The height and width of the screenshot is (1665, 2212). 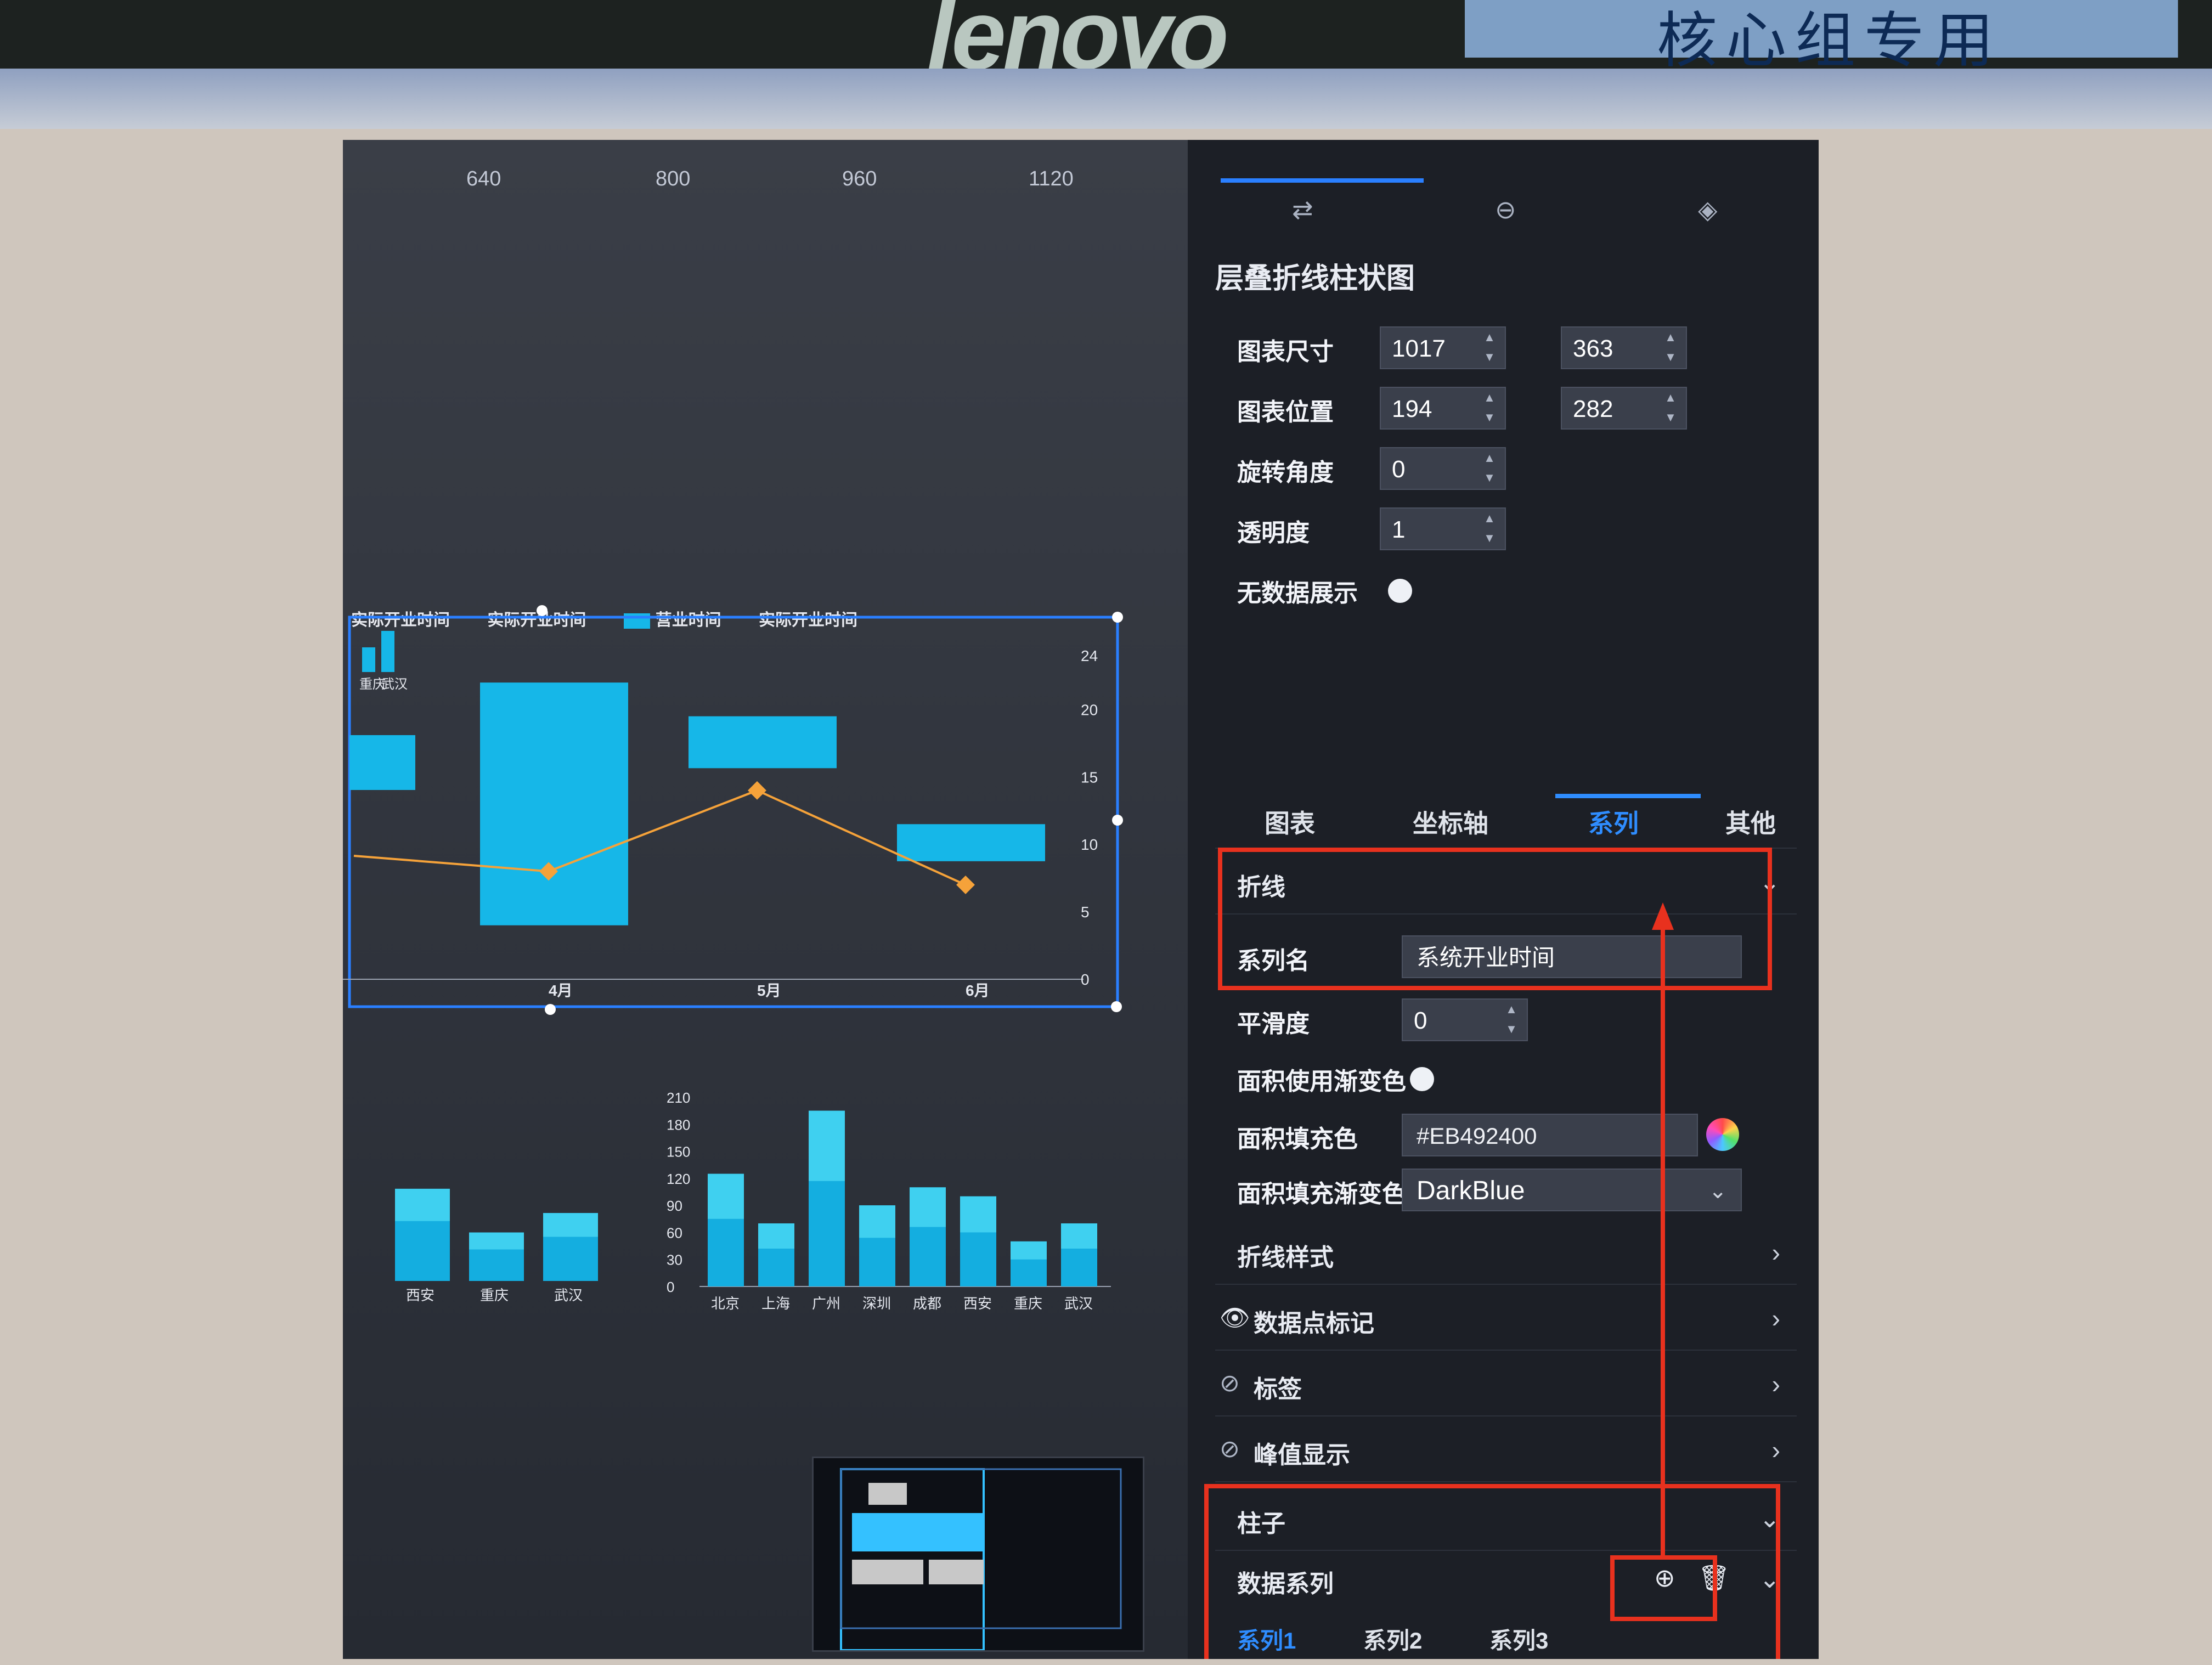 I want to click on x-tick-label: 成都, so click(x=927, y=1303).